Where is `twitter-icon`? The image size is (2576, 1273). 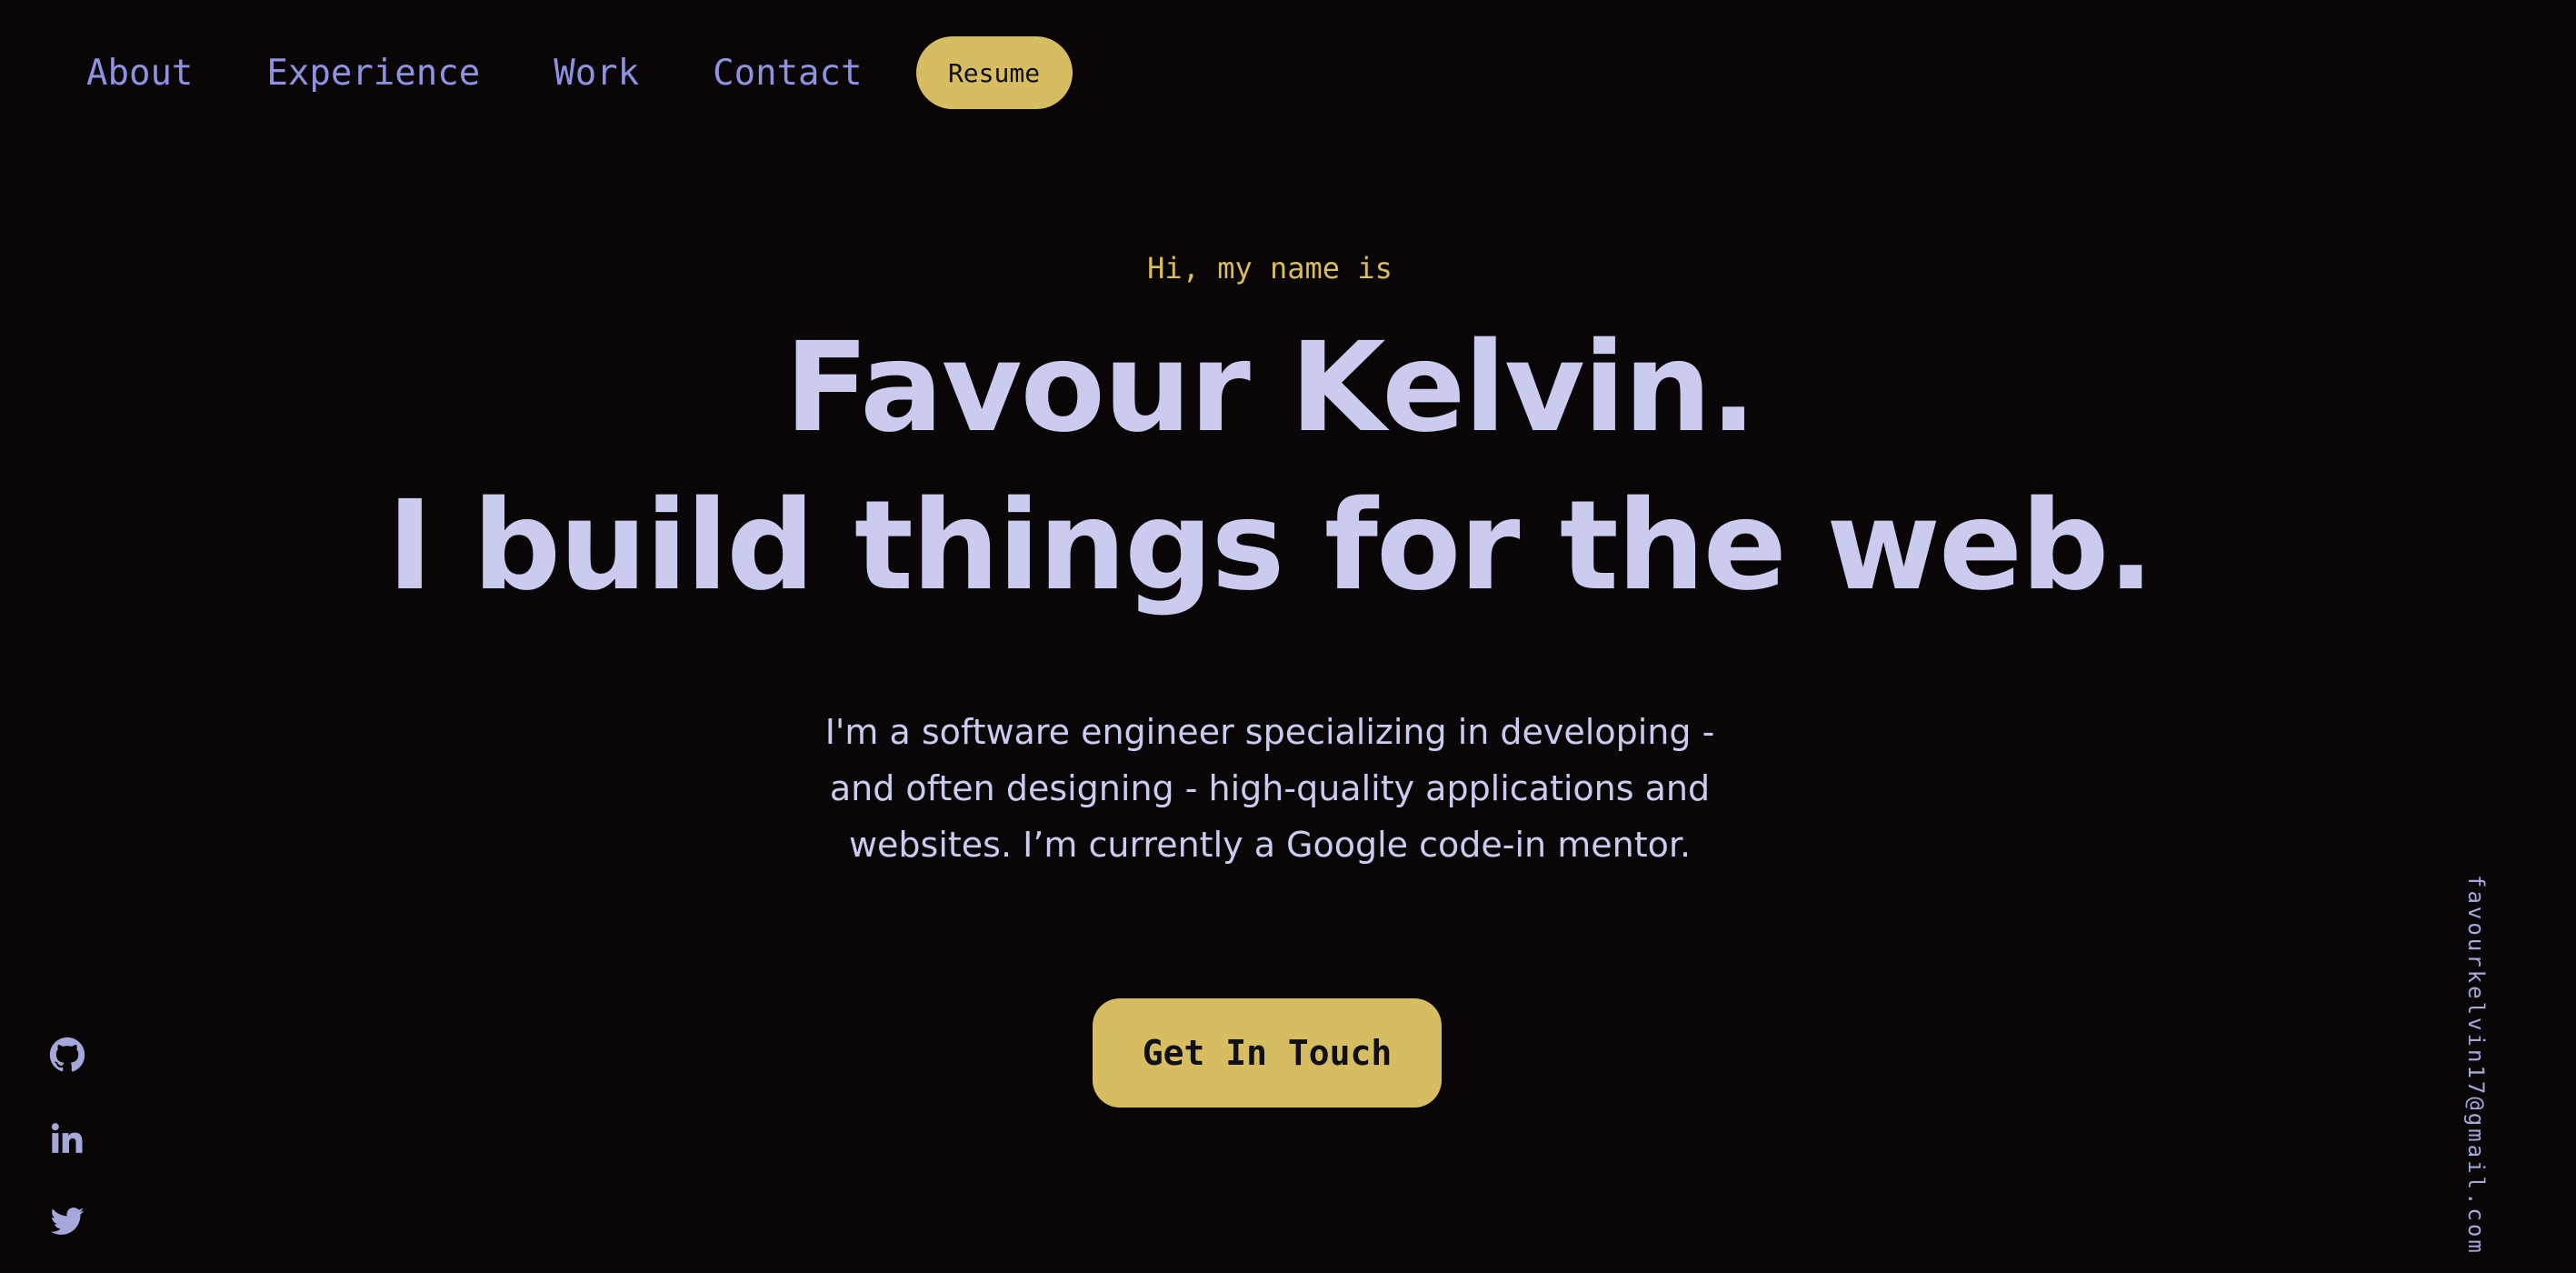
twitter-icon is located at coordinates (67, 1222).